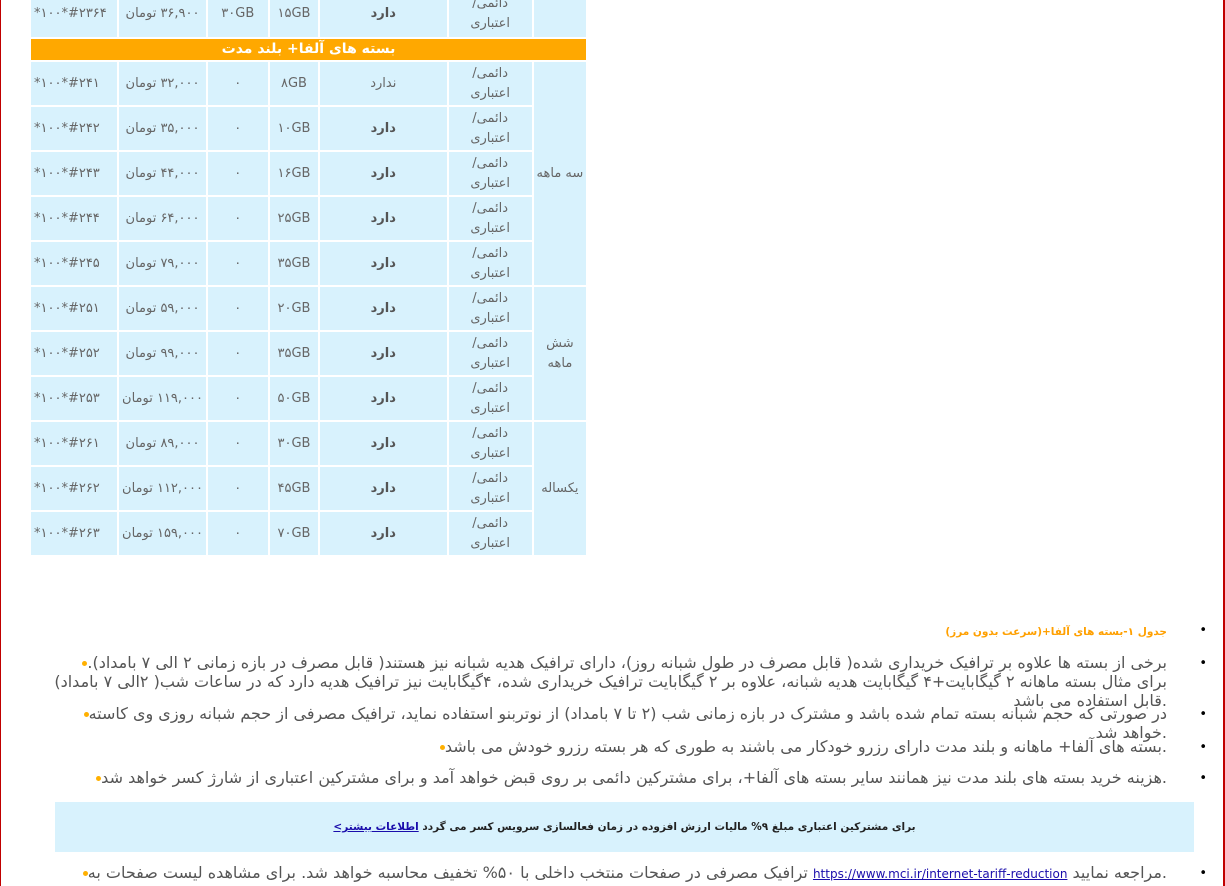 This screenshot has height=886, width=1225. Describe the element at coordinates (74, 308) in the screenshot. I see `code-cell: #۲۵۱*۱۰۰*` at that location.